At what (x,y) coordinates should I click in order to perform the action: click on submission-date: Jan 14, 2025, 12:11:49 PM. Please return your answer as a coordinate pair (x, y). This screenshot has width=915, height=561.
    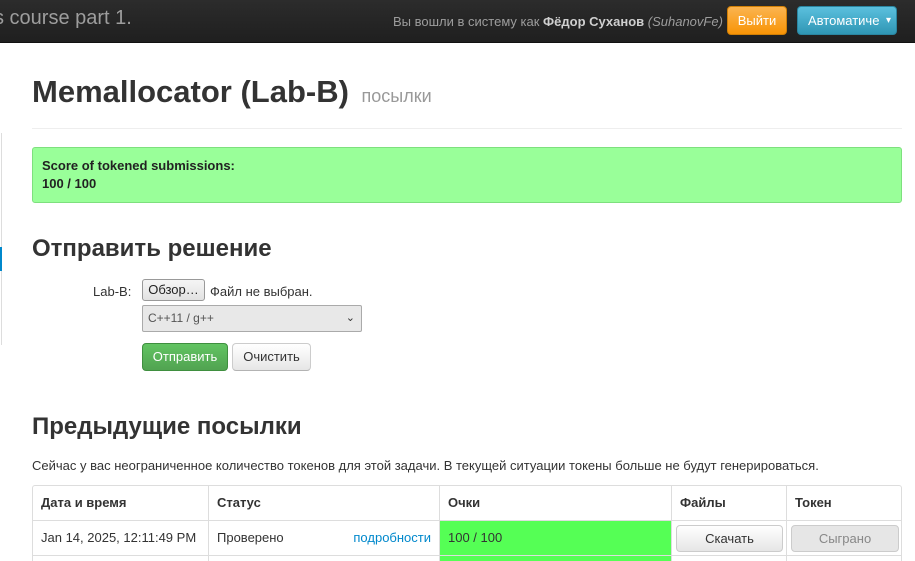
    Looking at the image, I should click on (120, 538).